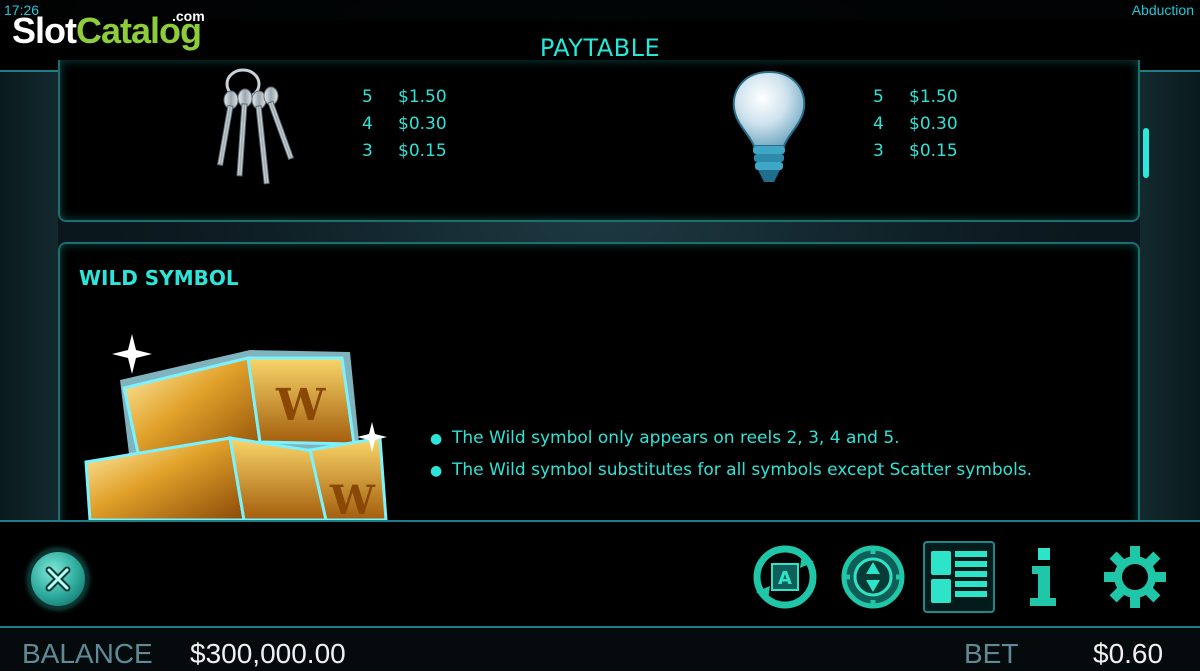 The width and height of the screenshot is (1200, 671). What do you see at coordinates (87, 653) in the screenshot?
I see `balance-label: BALANCE` at bounding box center [87, 653].